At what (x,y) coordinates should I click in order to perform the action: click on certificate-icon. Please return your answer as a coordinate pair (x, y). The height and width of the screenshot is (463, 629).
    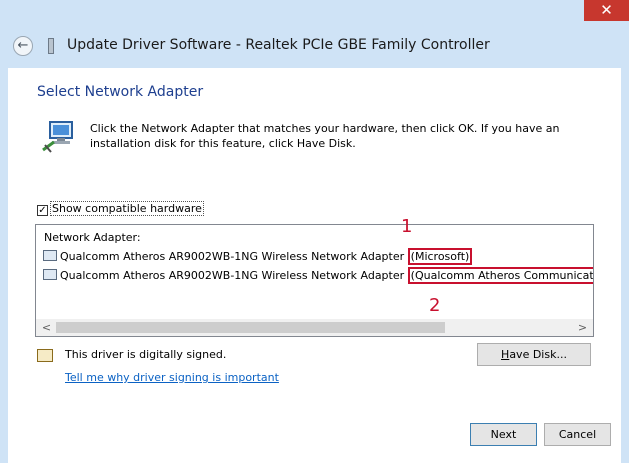
    Looking at the image, I should click on (45, 355).